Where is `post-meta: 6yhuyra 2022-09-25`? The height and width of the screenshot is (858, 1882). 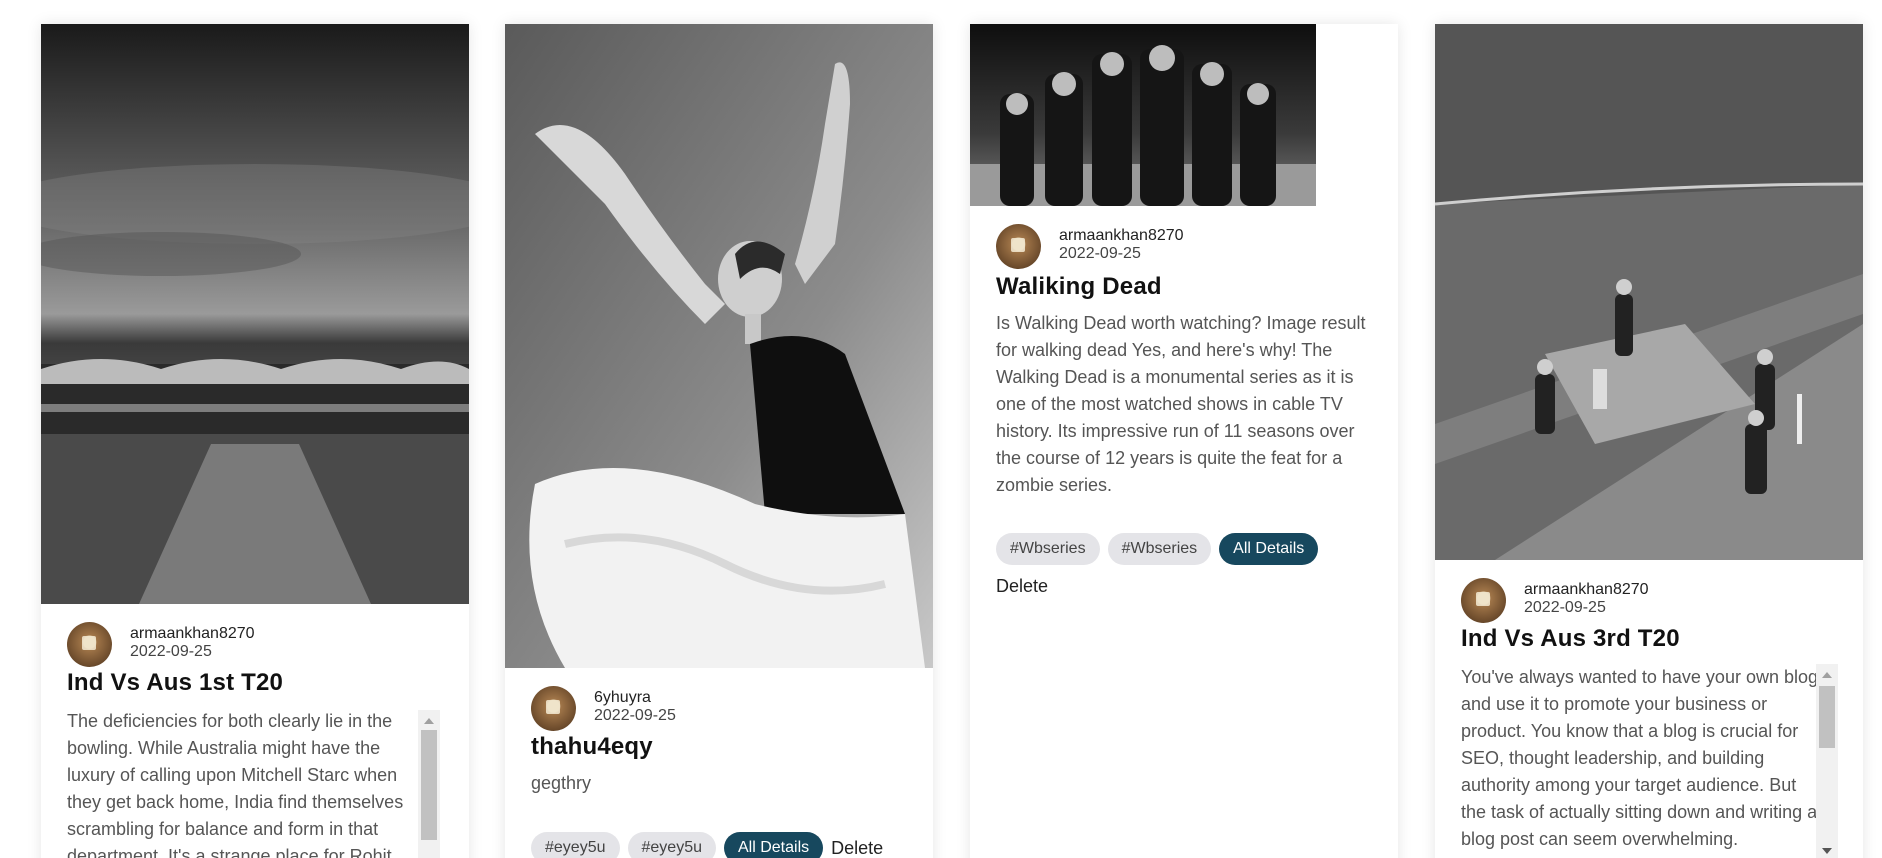
post-meta: 6yhuyra 2022-09-25 is located at coordinates (603, 708).